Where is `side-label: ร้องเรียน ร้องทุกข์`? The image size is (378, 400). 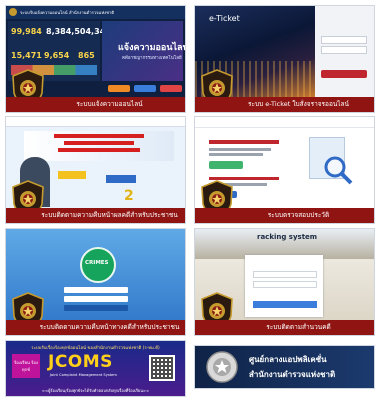 side-label: ร้องเรียน ร้องทุกข์ is located at coordinates (26, 366).